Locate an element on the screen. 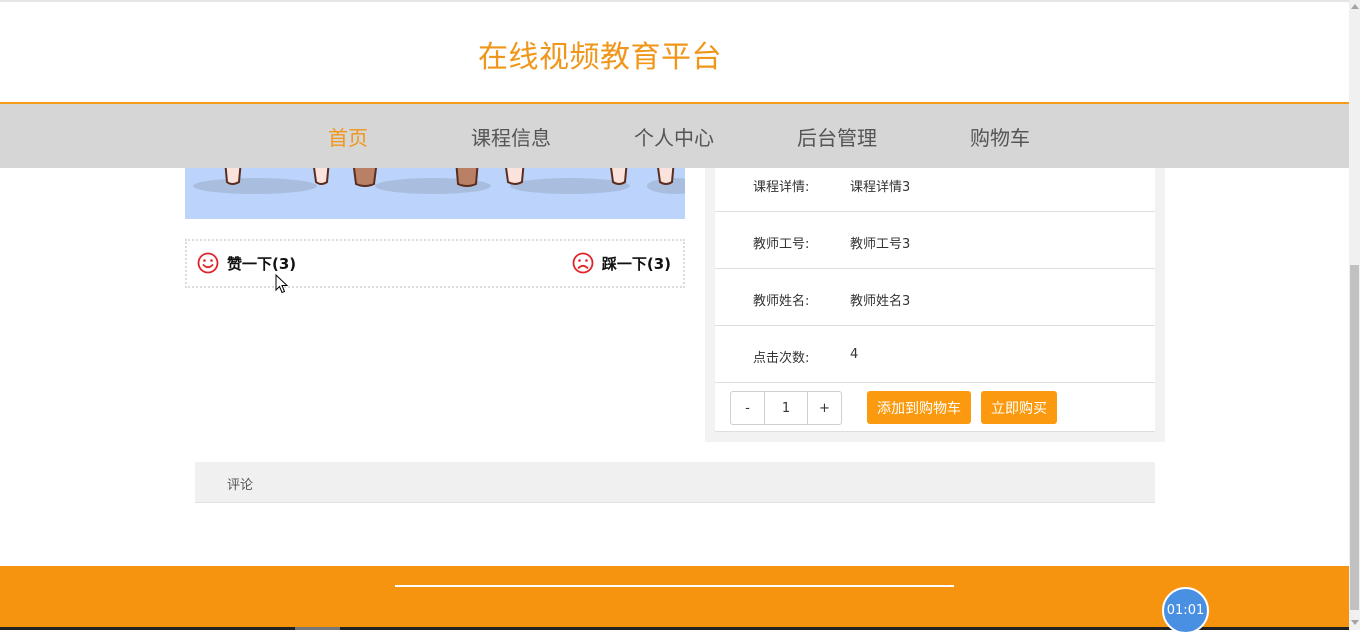 The height and width of the screenshot is (634, 1360). like-label: 赞一下(3) is located at coordinates (262, 263).